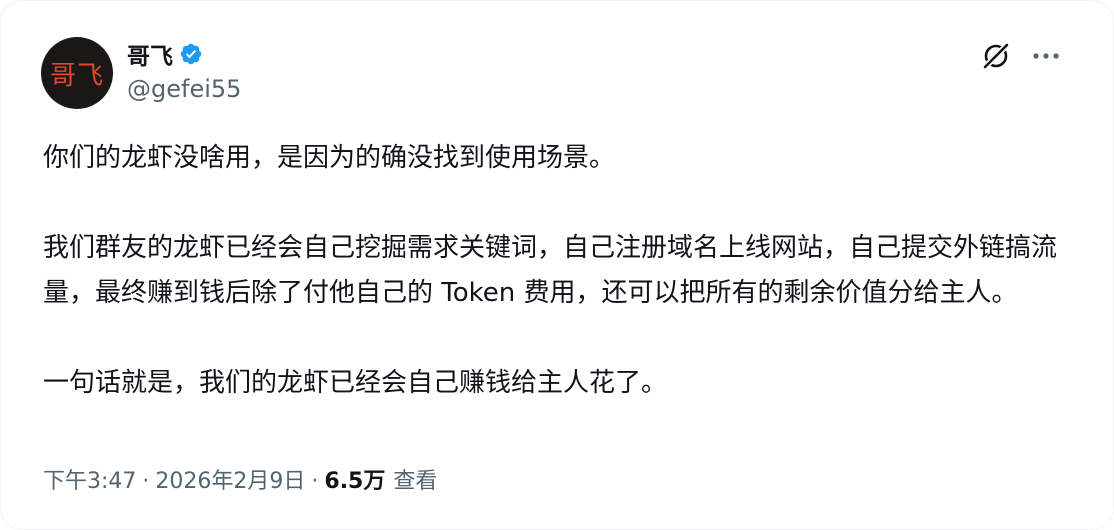 The image size is (1114, 530). What do you see at coordinates (150, 54) in the screenshot?
I see `author-display-name: 哥飞` at bounding box center [150, 54].